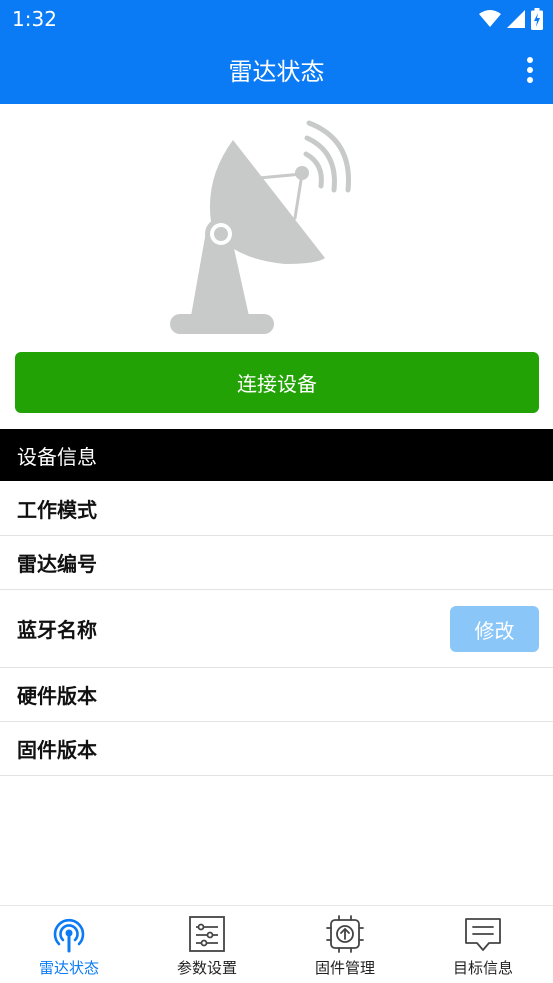 This screenshot has height=983, width=553. What do you see at coordinates (516, 19) in the screenshot?
I see `signal-icon` at bounding box center [516, 19].